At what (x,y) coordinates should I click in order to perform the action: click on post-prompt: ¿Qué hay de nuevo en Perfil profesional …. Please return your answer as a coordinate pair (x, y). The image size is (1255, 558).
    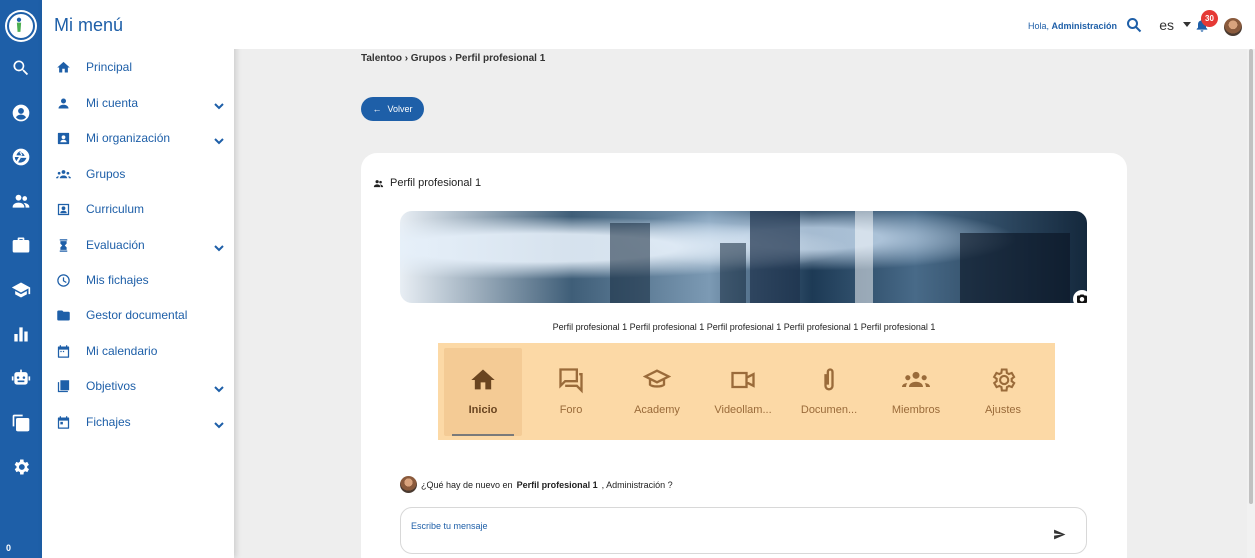
    Looking at the image, I should click on (536, 484).